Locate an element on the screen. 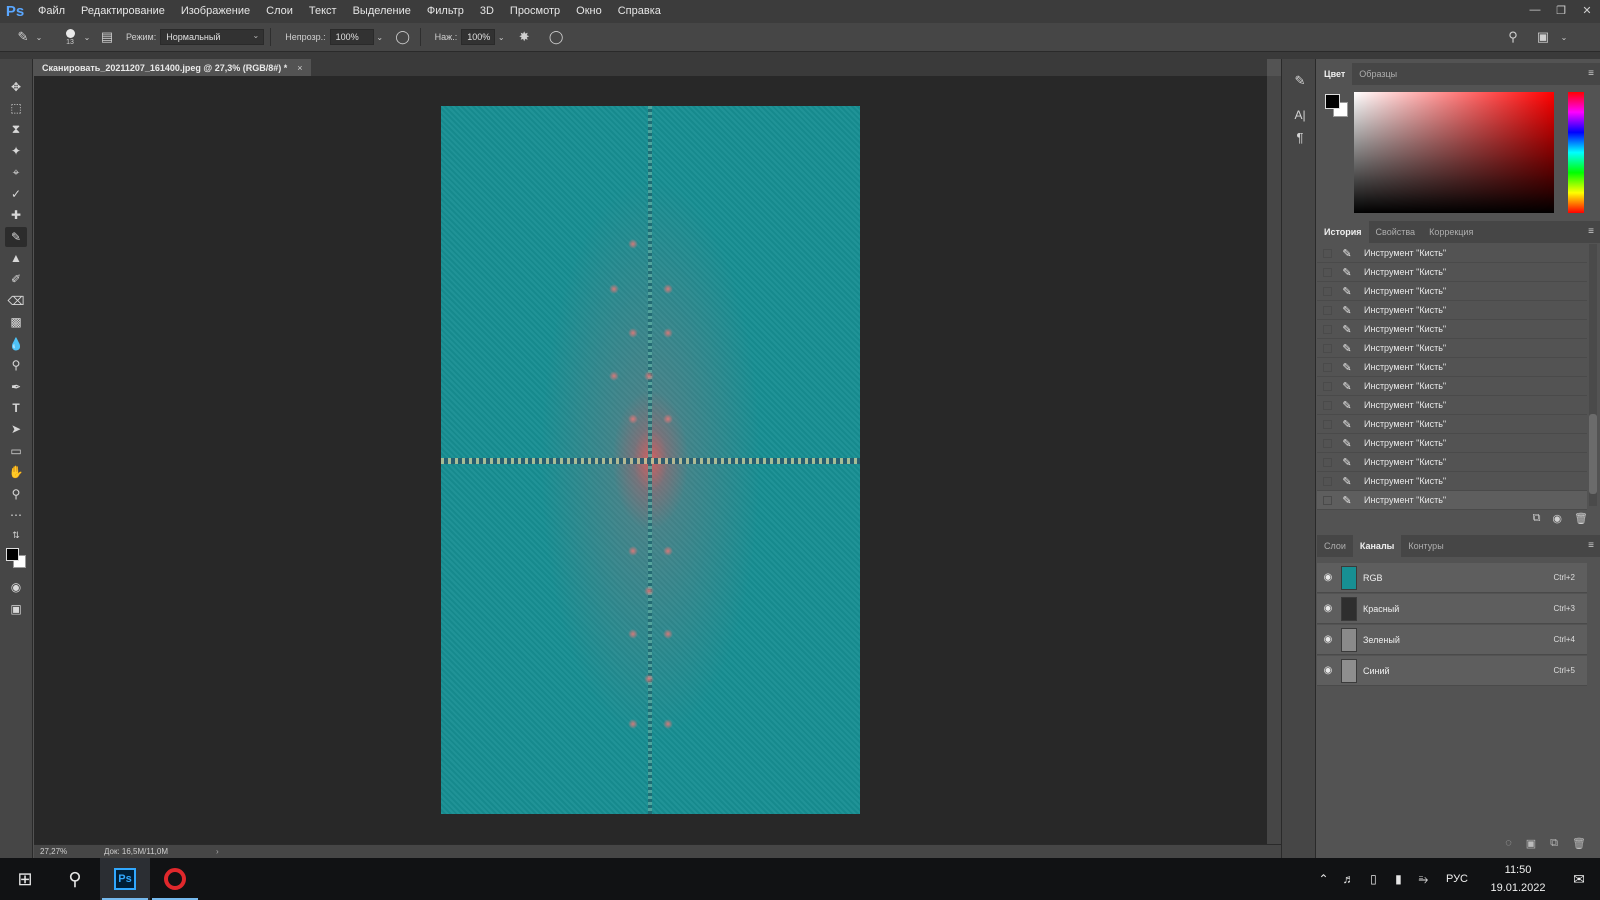 The height and width of the screenshot is (900, 1600). channel-row-blue: ◉ Синий Ctrl+5 is located at coordinates (1452, 671).